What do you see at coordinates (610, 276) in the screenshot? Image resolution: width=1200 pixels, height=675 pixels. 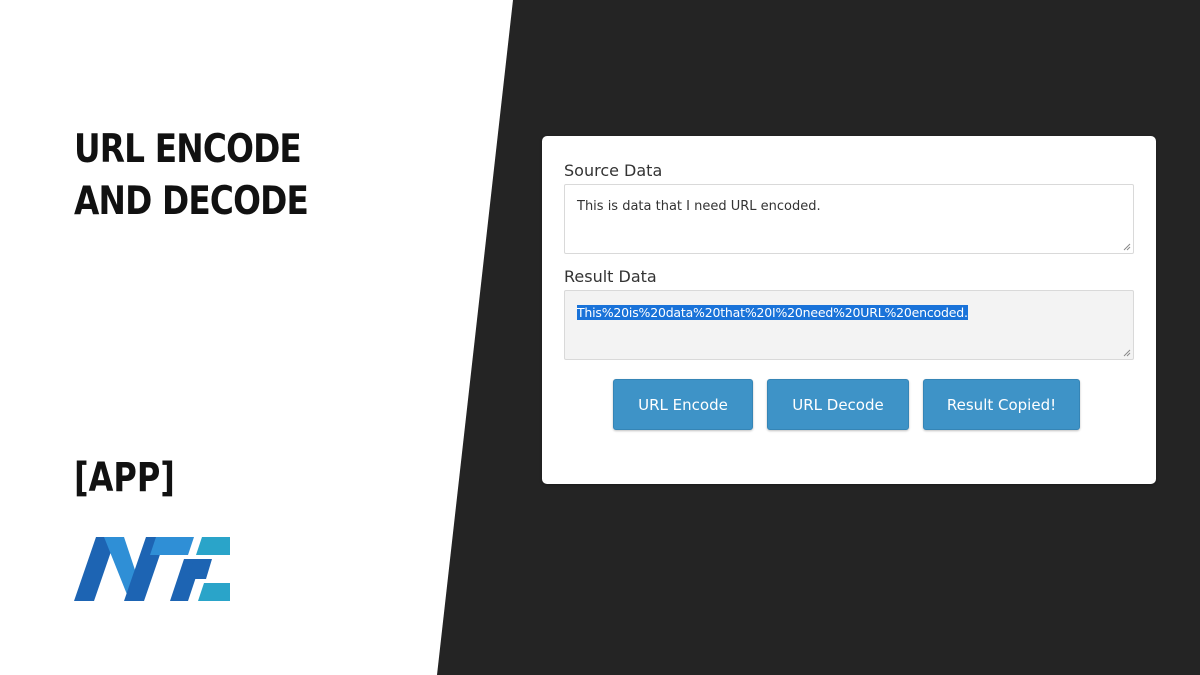 I see `result-data-label: Result Data` at bounding box center [610, 276].